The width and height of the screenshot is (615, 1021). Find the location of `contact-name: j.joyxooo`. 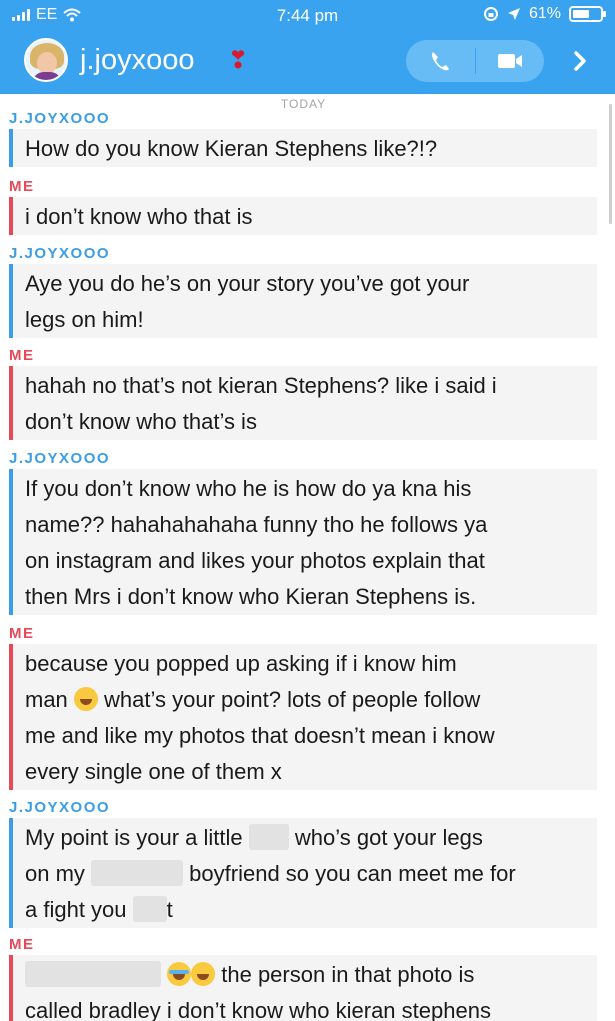

contact-name: j.joyxooo is located at coordinates (137, 60).